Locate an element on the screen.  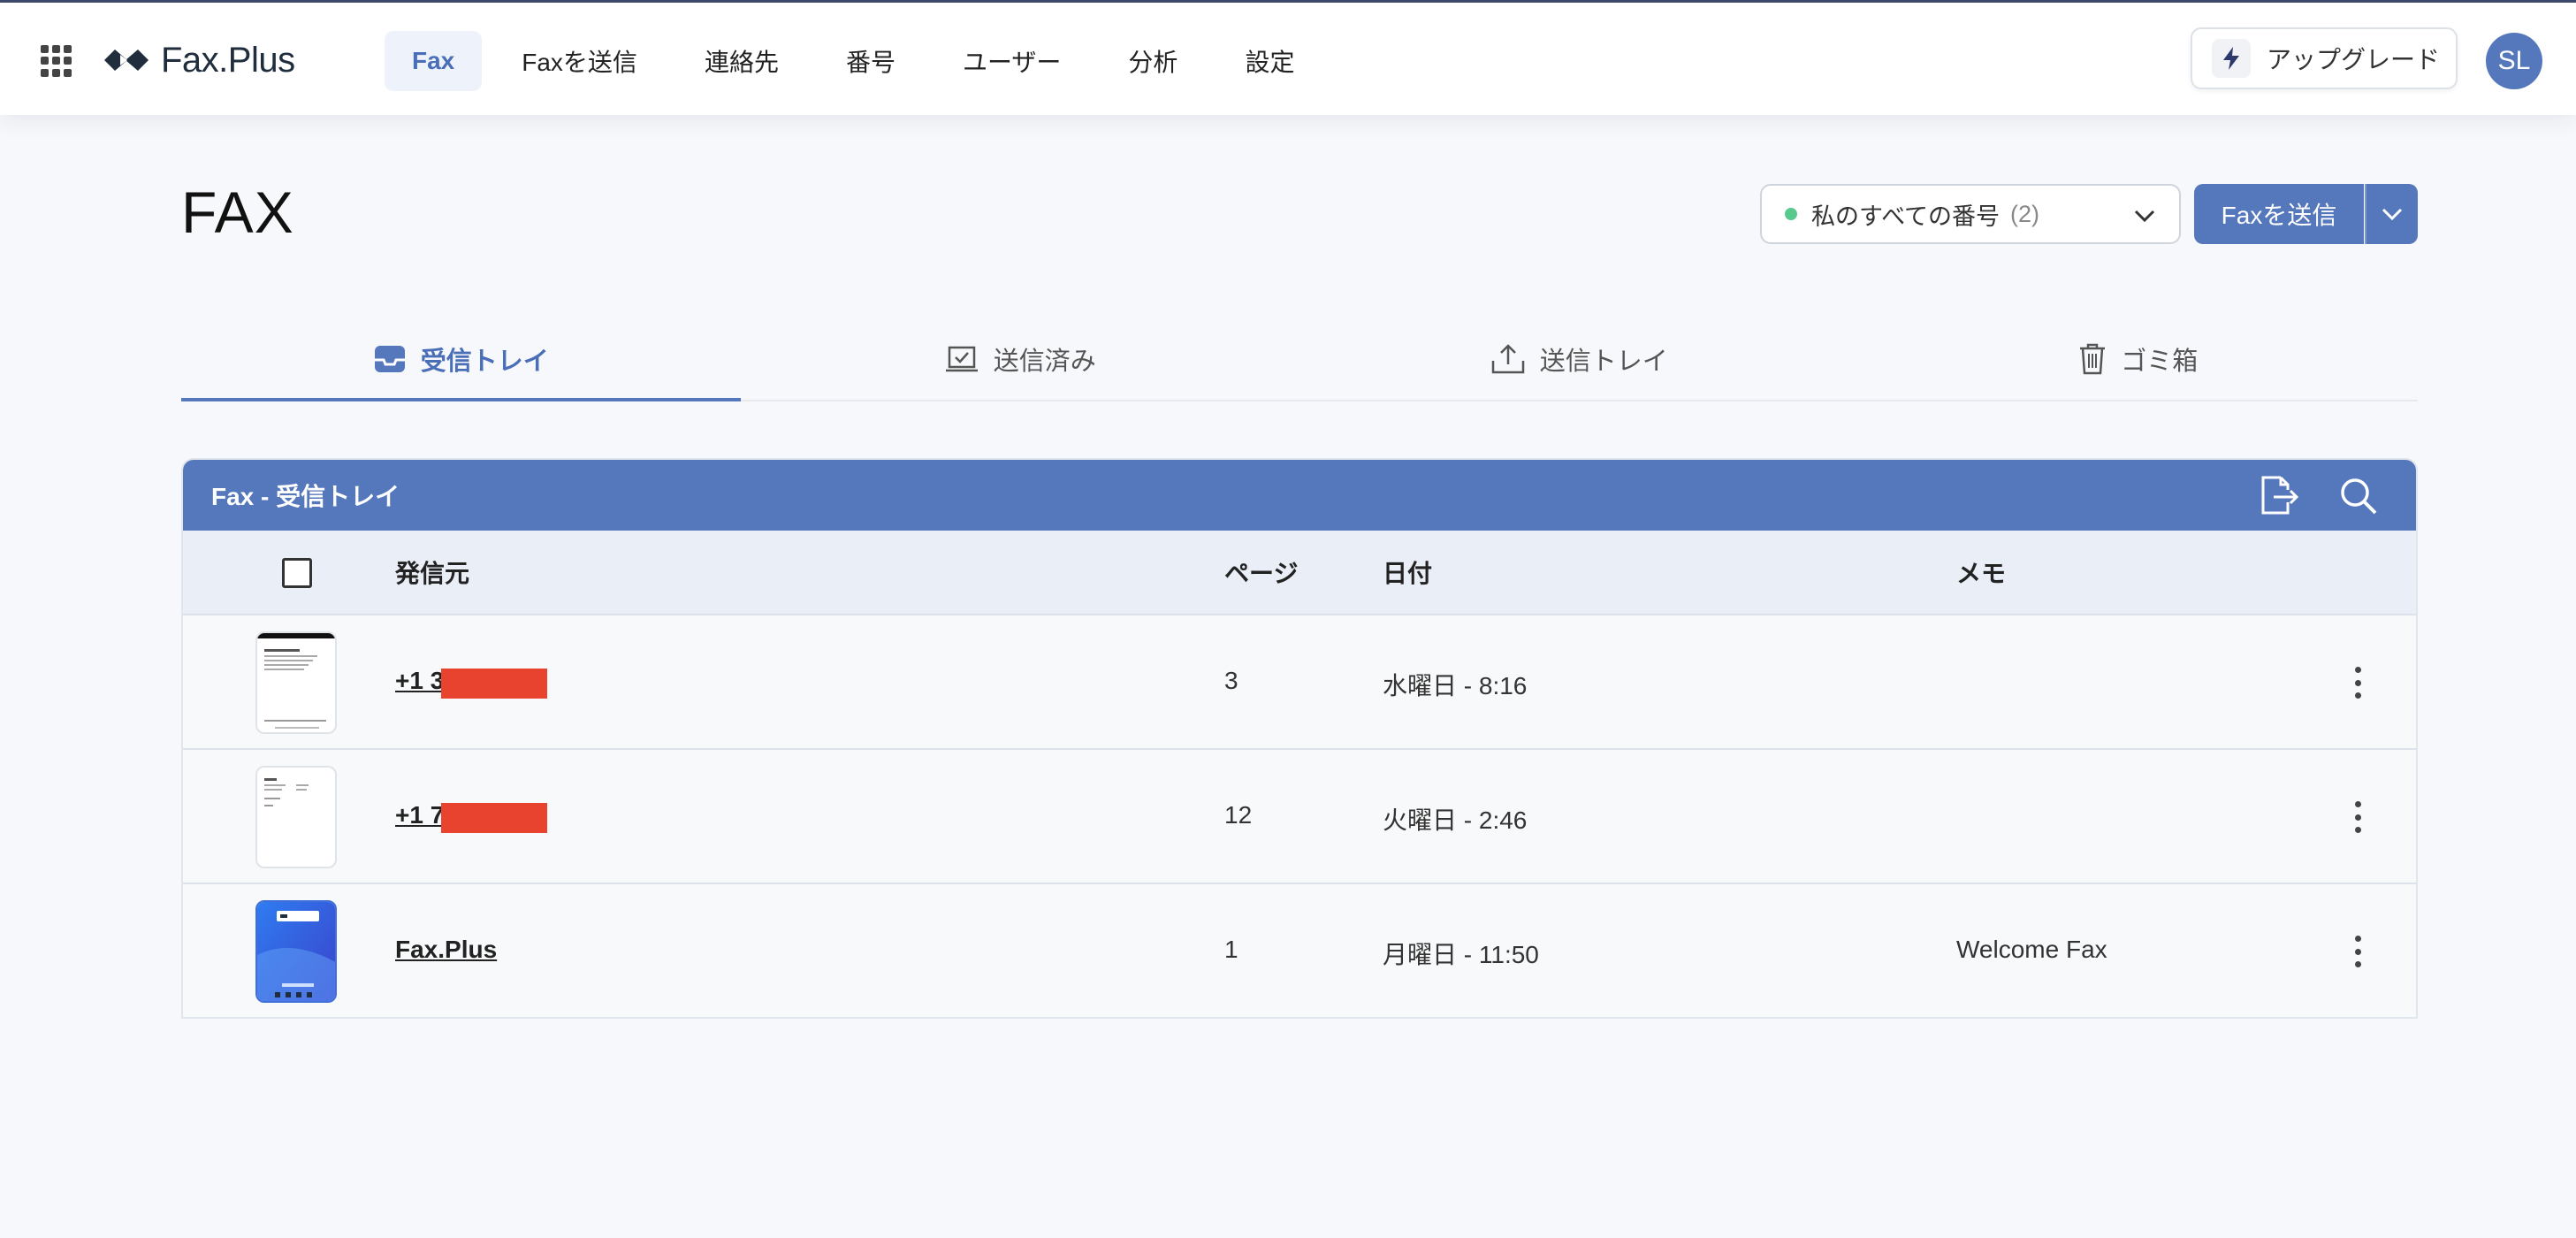
page-count: 12 is located at coordinates (1238, 815).